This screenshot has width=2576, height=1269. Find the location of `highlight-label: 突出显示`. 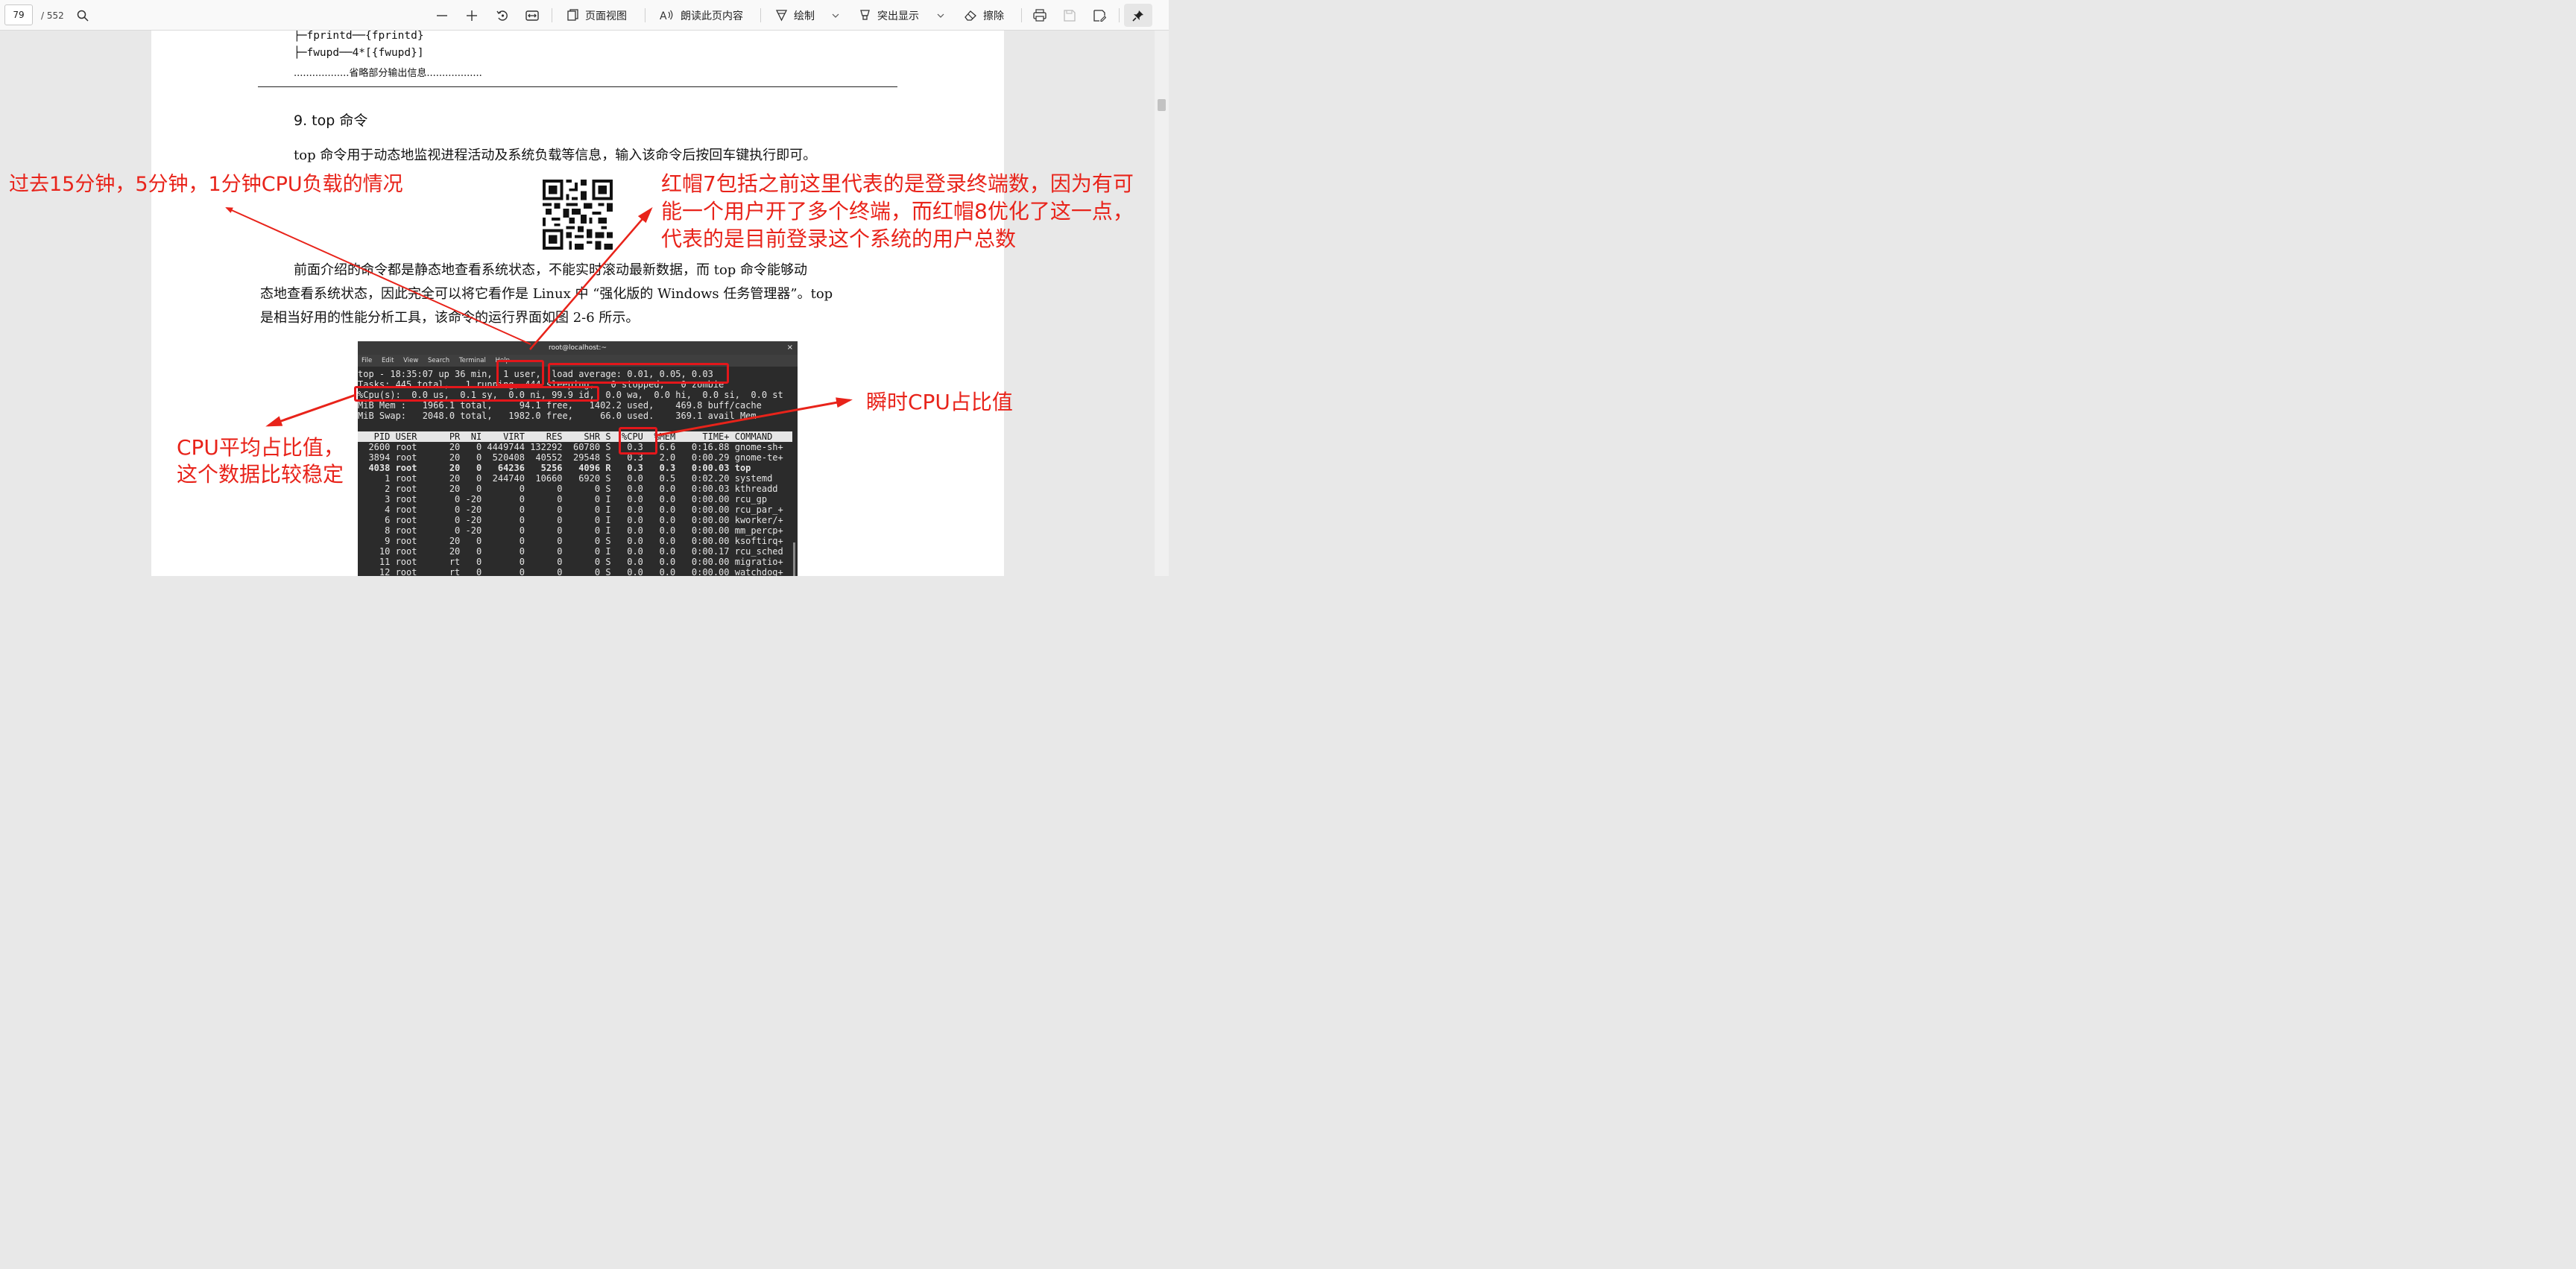

highlight-label: 突出显示 is located at coordinates (898, 16).